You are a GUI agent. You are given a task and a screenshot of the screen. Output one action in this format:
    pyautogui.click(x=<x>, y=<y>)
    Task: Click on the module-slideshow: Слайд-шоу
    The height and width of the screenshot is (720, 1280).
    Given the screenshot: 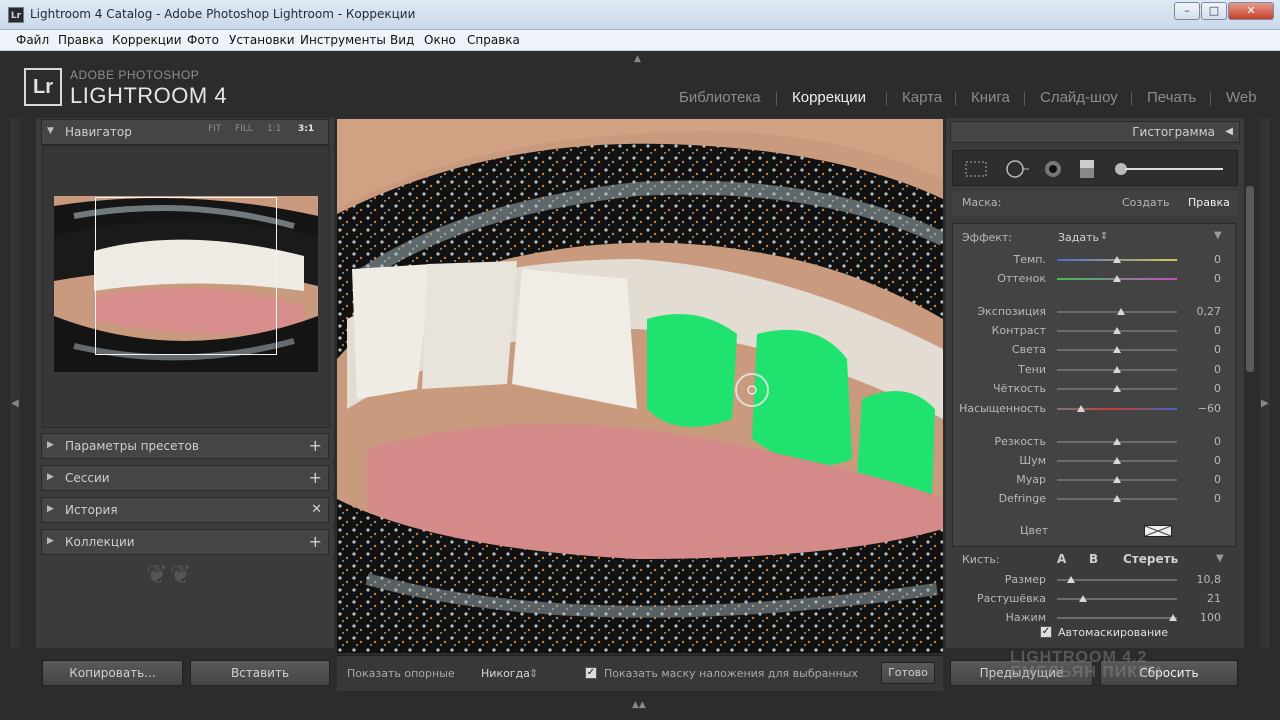 What is the action you would take?
    pyautogui.click(x=1079, y=97)
    